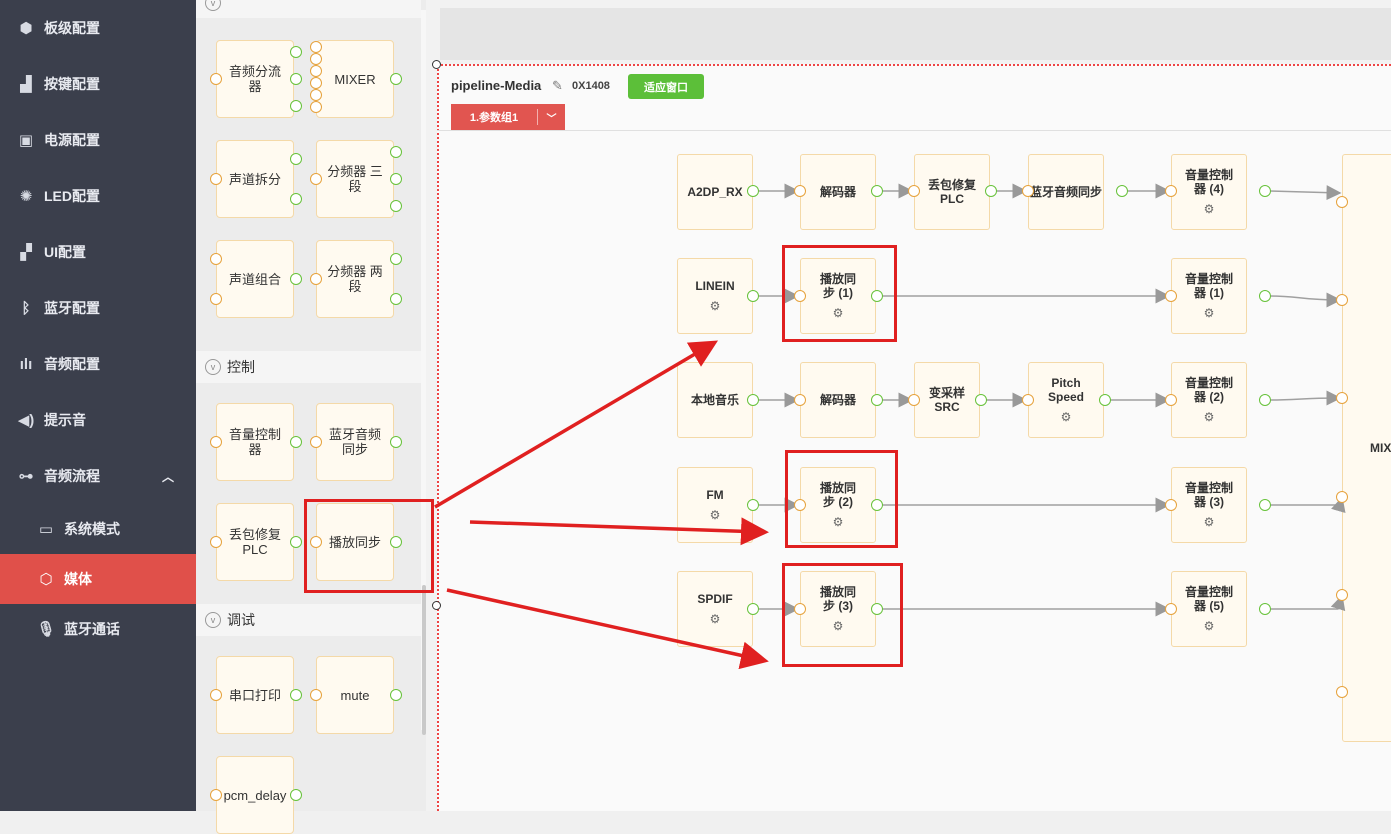 Image resolution: width=1391 pixels, height=834 pixels. I want to click on sidebar-item-led: ✺ LED配置, so click(98, 196).